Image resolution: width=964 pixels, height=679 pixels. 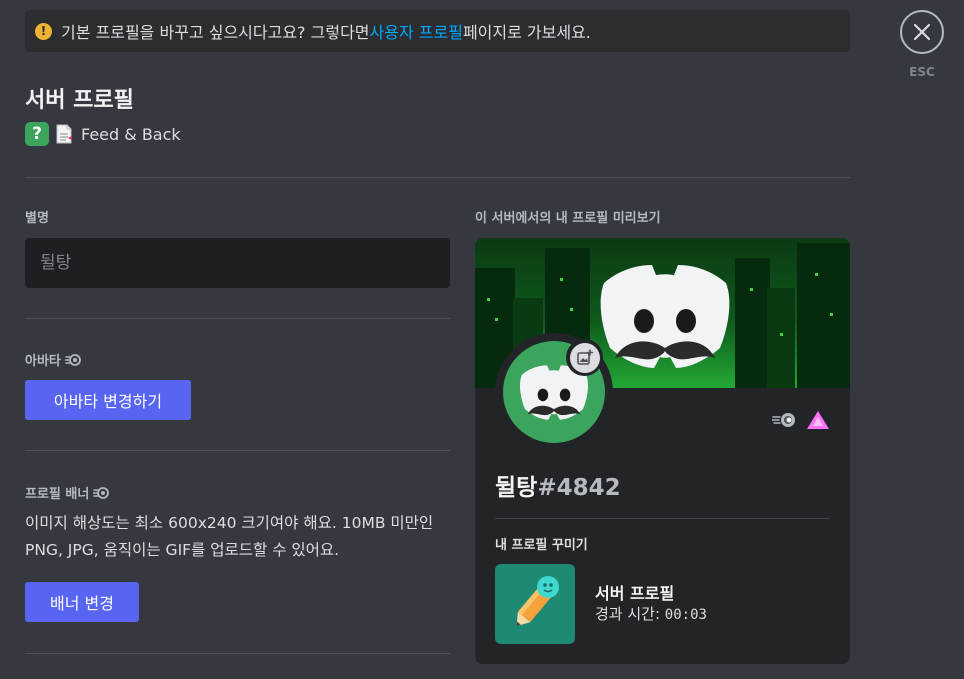 I want to click on activity-elapsed: 경과 시간: 00:03, so click(x=651, y=613).